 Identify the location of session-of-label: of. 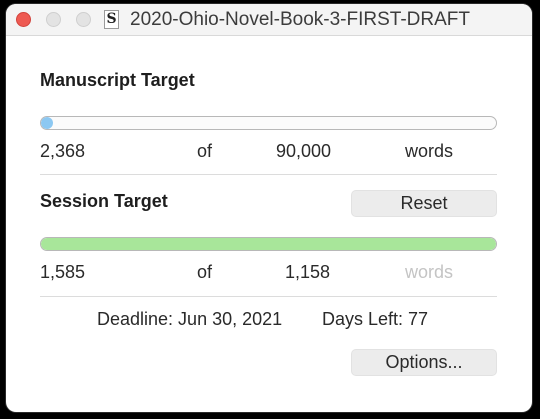
(205, 272).